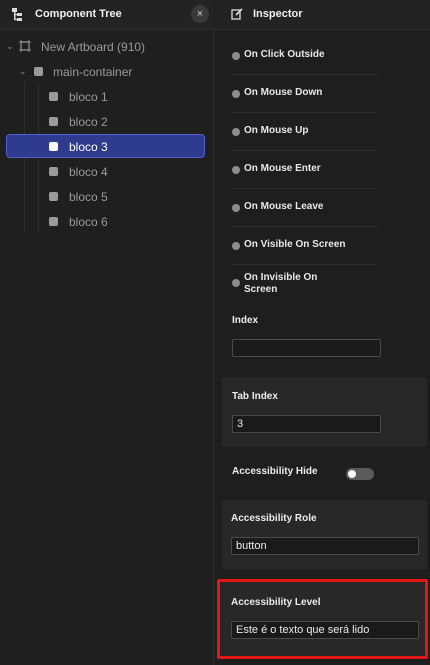 Image resolution: width=430 pixels, height=665 pixels. I want to click on edit-icon, so click(237, 14).